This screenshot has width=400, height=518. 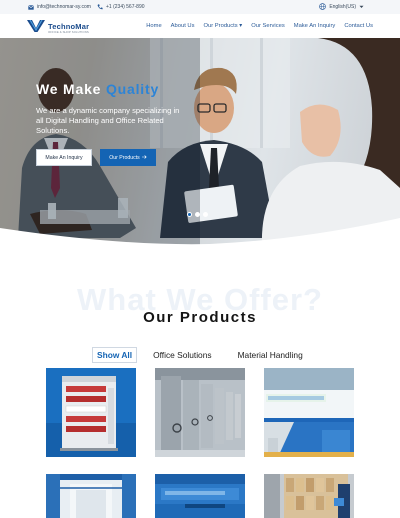 I want to click on phone-text: +1 (234) 567-890, so click(x=125, y=7).